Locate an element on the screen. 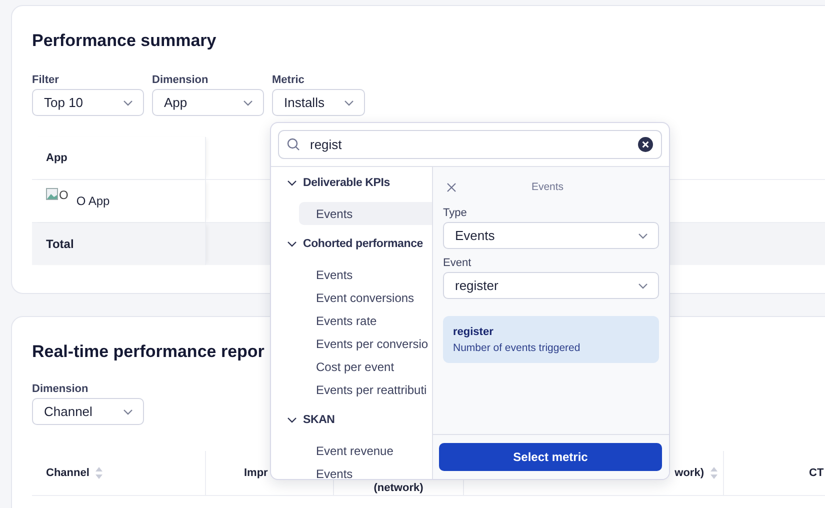  select-dropdown: App is located at coordinates (208, 102).